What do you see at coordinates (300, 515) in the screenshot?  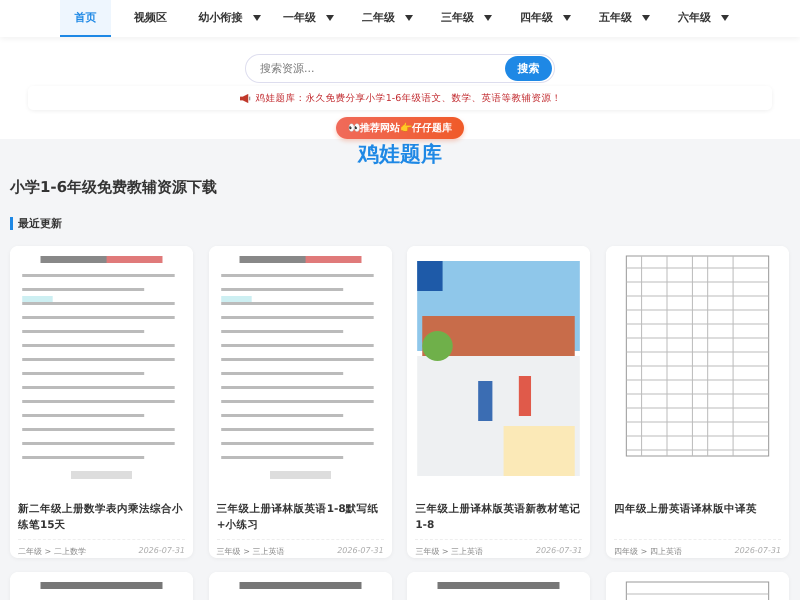 I see `card-title: 三年级上册译林版英语1-8默写纸+小练习` at bounding box center [300, 515].